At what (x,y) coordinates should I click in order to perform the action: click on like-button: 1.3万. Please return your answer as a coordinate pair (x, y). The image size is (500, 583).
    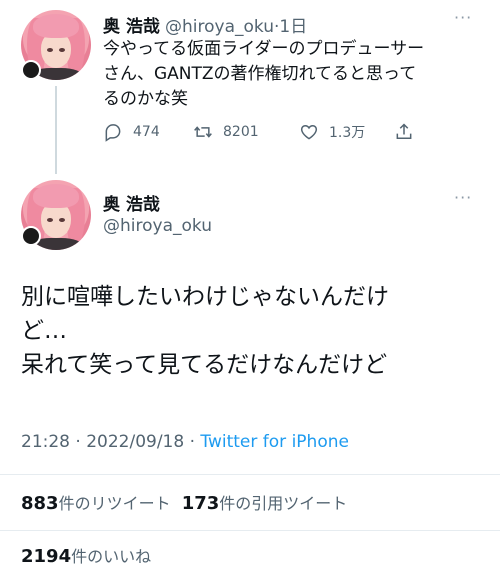
    Looking at the image, I should click on (332, 132).